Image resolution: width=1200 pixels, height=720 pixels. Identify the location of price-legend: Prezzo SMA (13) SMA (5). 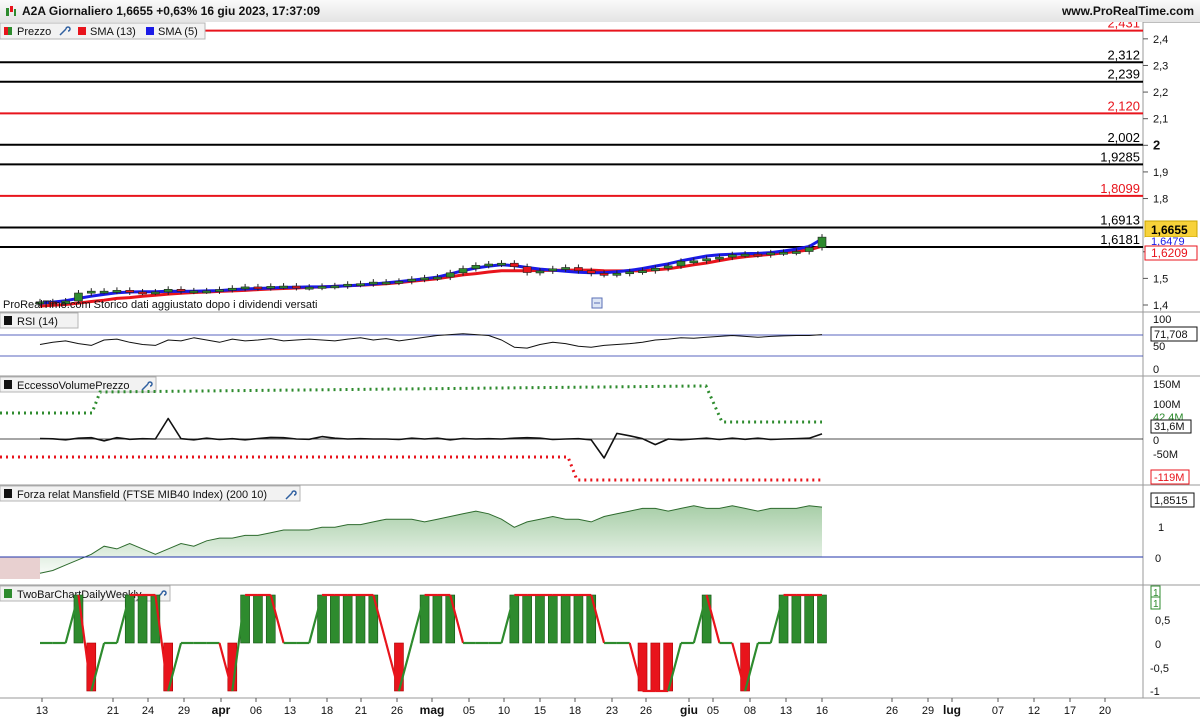
(103, 31).